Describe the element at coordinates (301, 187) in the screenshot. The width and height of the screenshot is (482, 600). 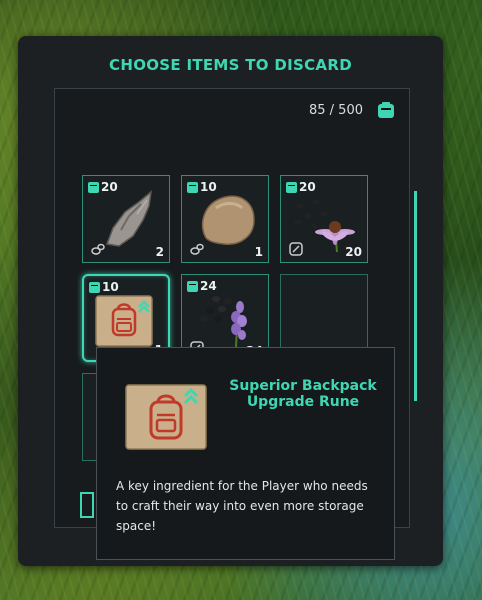
I see `slot-weight-badge: 20` at that location.